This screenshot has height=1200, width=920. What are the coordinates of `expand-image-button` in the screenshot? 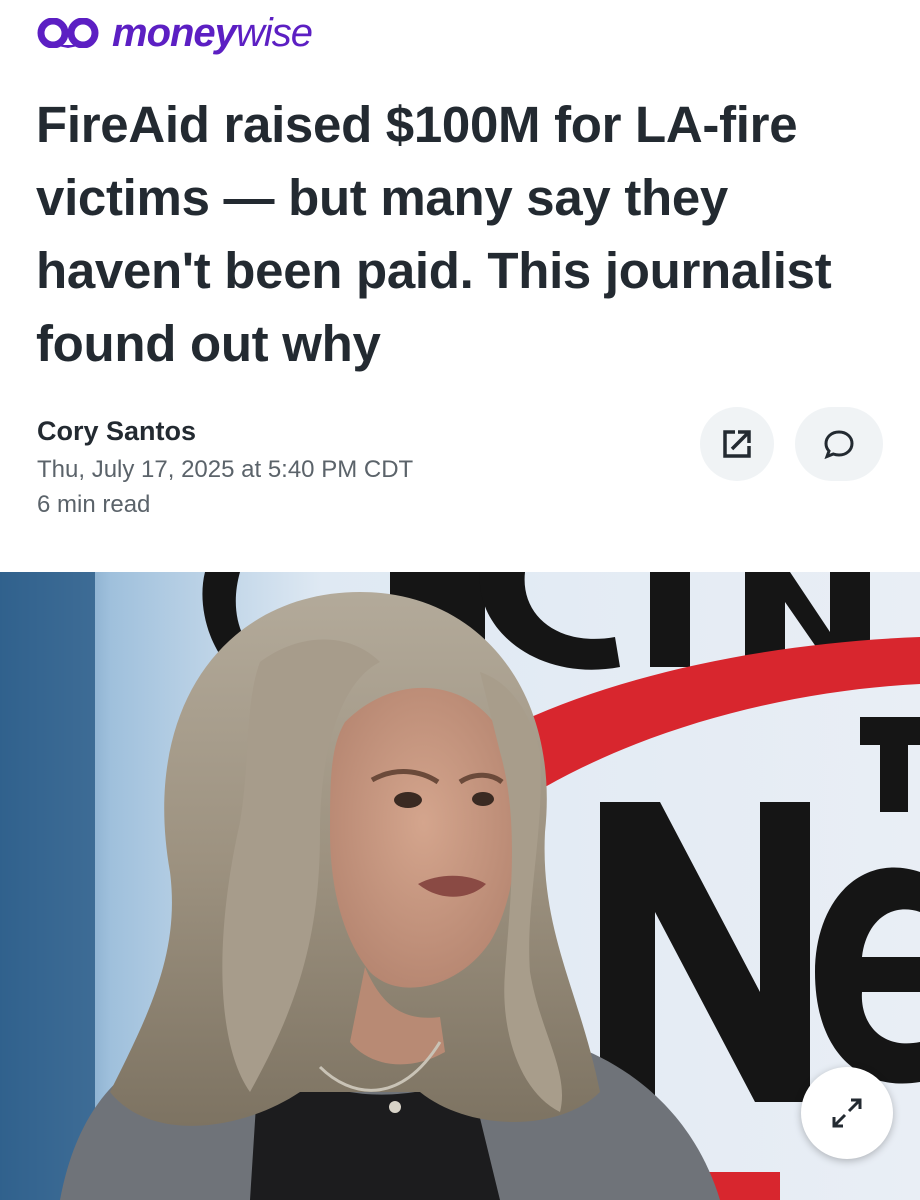 It's located at (847, 1113).